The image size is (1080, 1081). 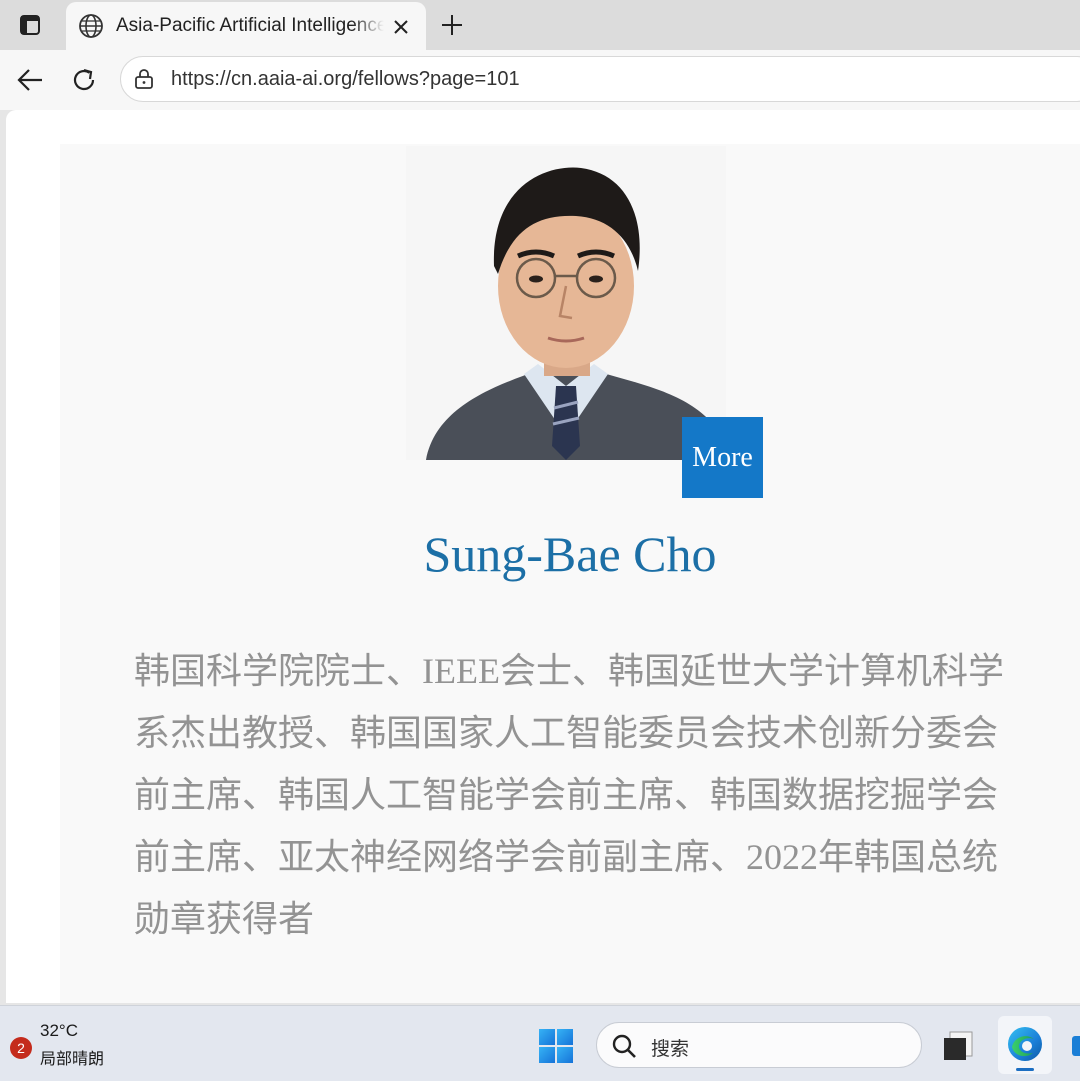 I want to click on active-app-indicator, so click(x=1025, y=1069).